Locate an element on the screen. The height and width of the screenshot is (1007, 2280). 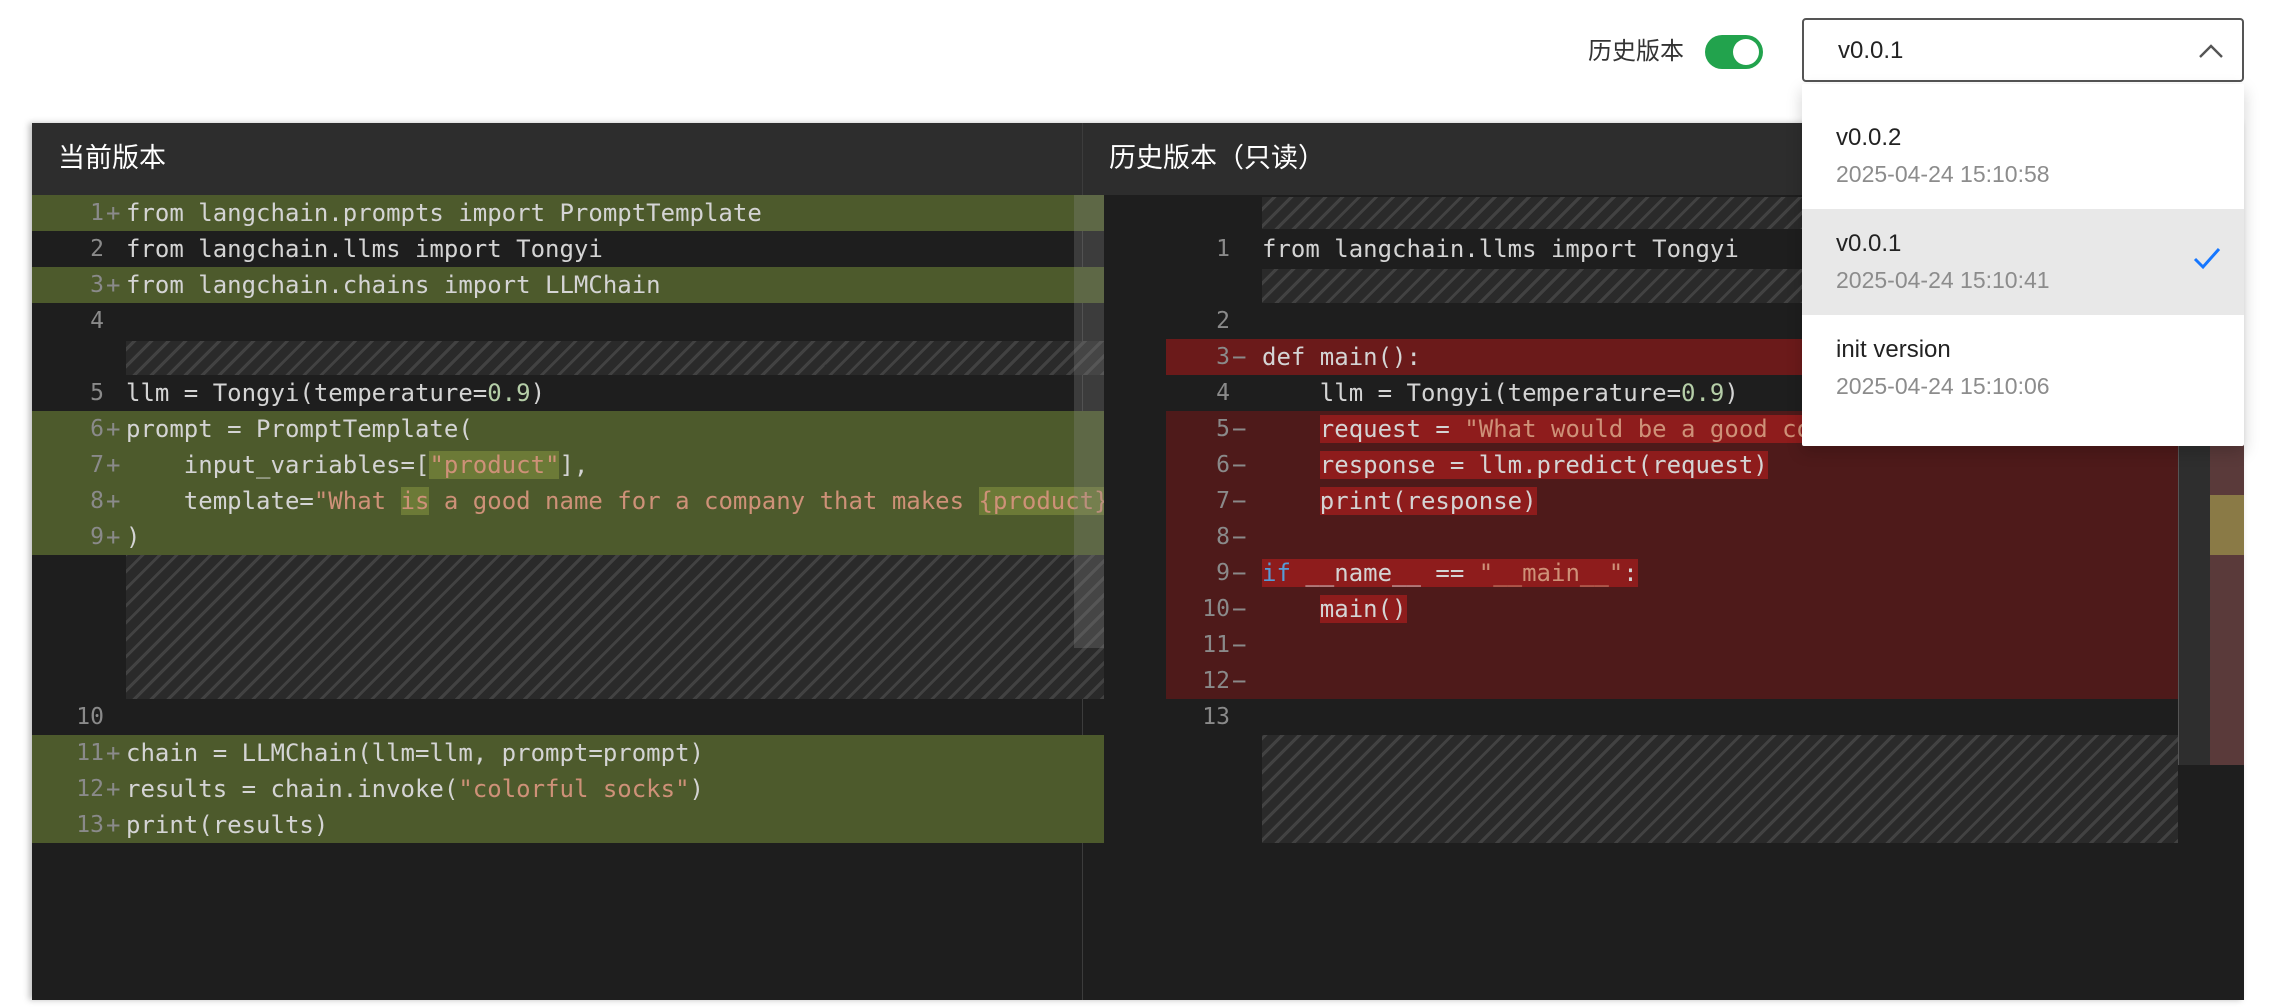
check-icon is located at coordinates (2207, 259).